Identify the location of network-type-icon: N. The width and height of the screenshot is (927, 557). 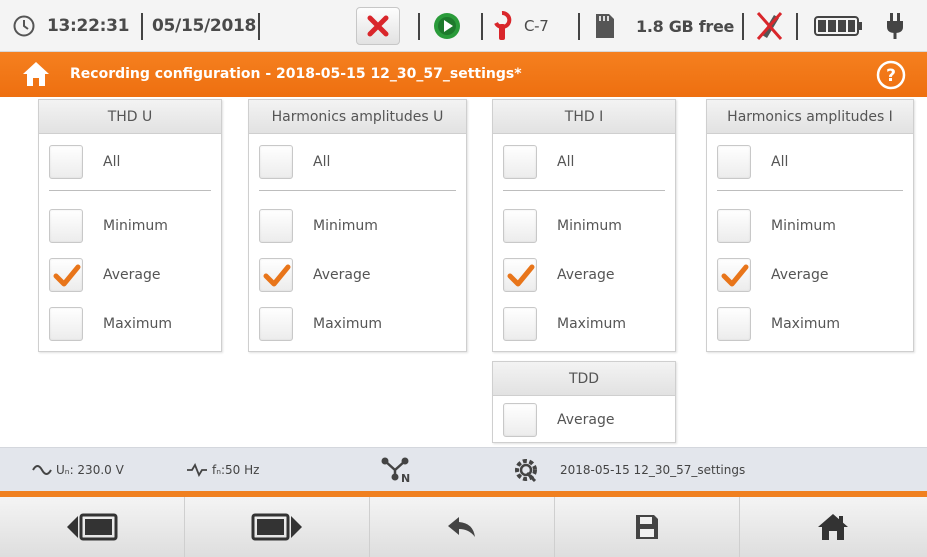
(397, 470).